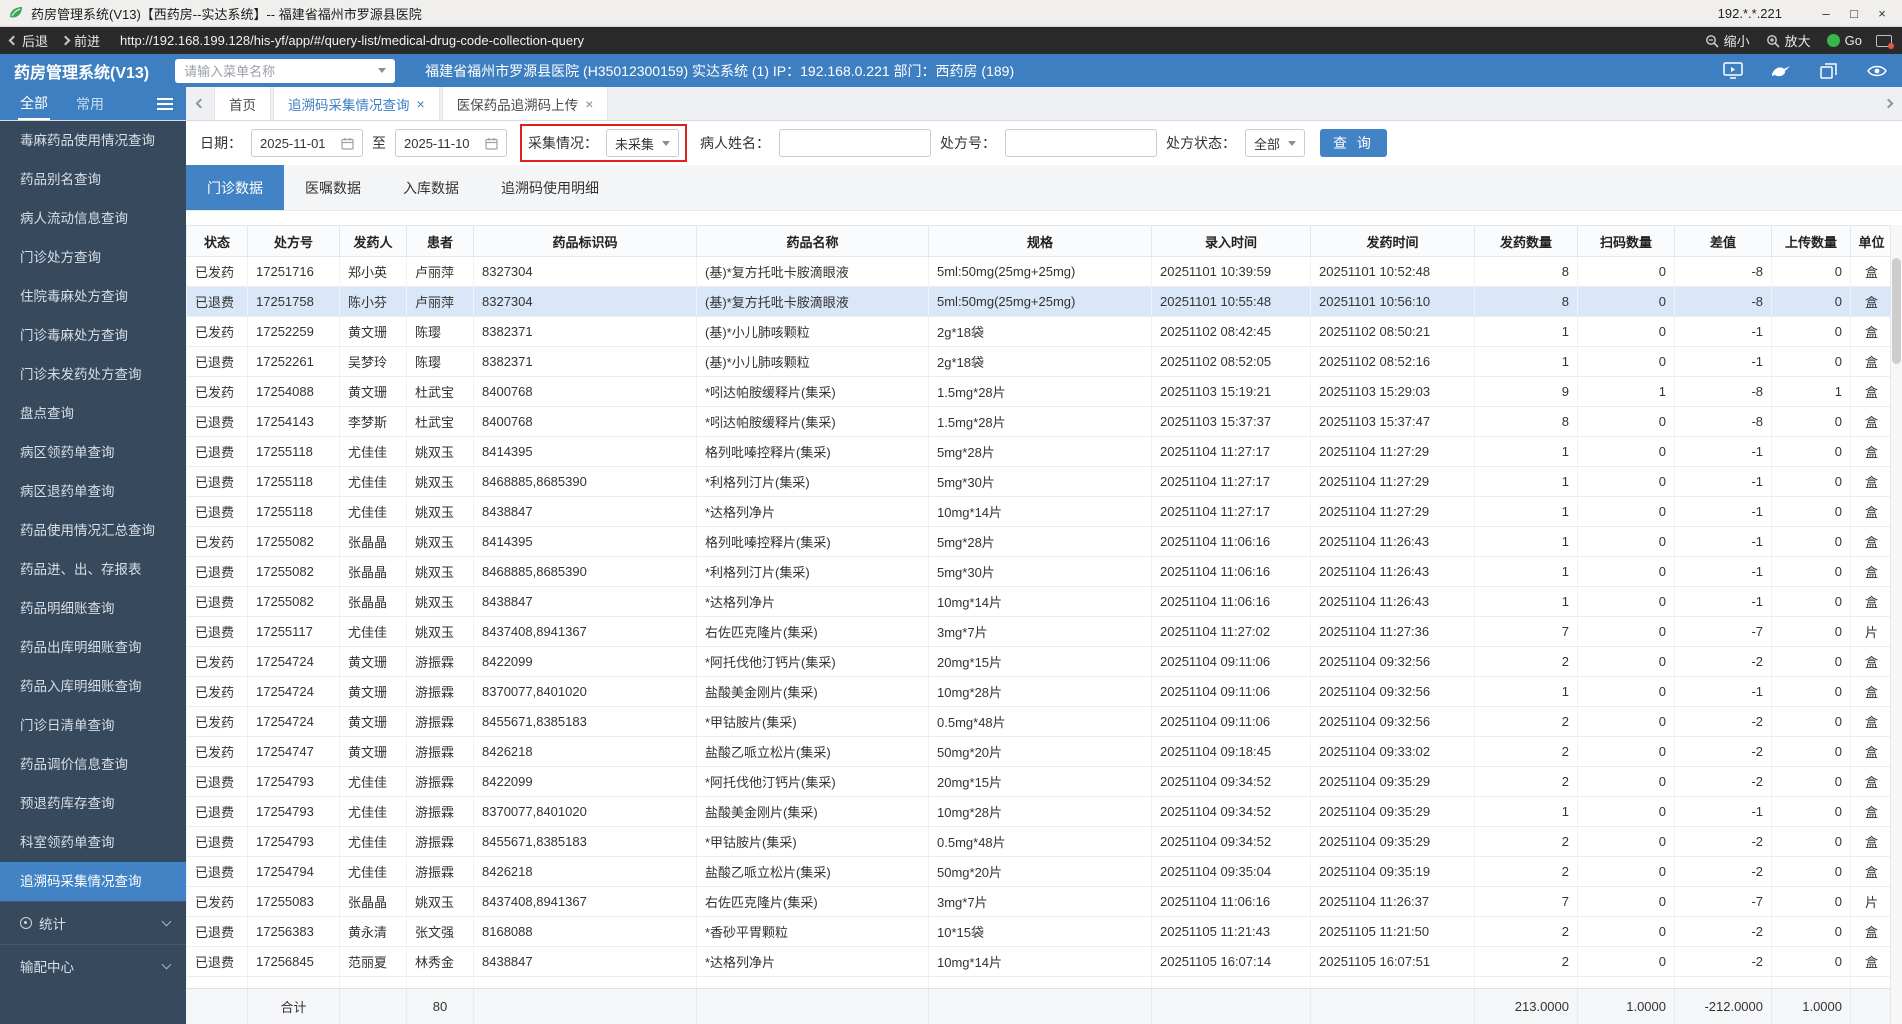 The image size is (1902, 1024). What do you see at coordinates (93, 257) in the screenshot?
I see `sidebar-item: 门诊处方查询` at bounding box center [93, 257].